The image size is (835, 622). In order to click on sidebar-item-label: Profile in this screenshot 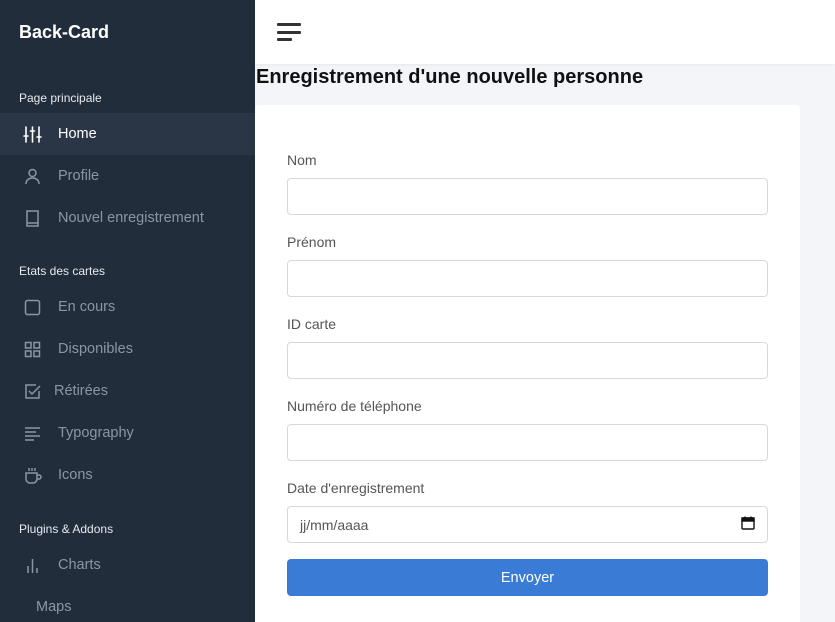, I will do `click(79, 176)`.